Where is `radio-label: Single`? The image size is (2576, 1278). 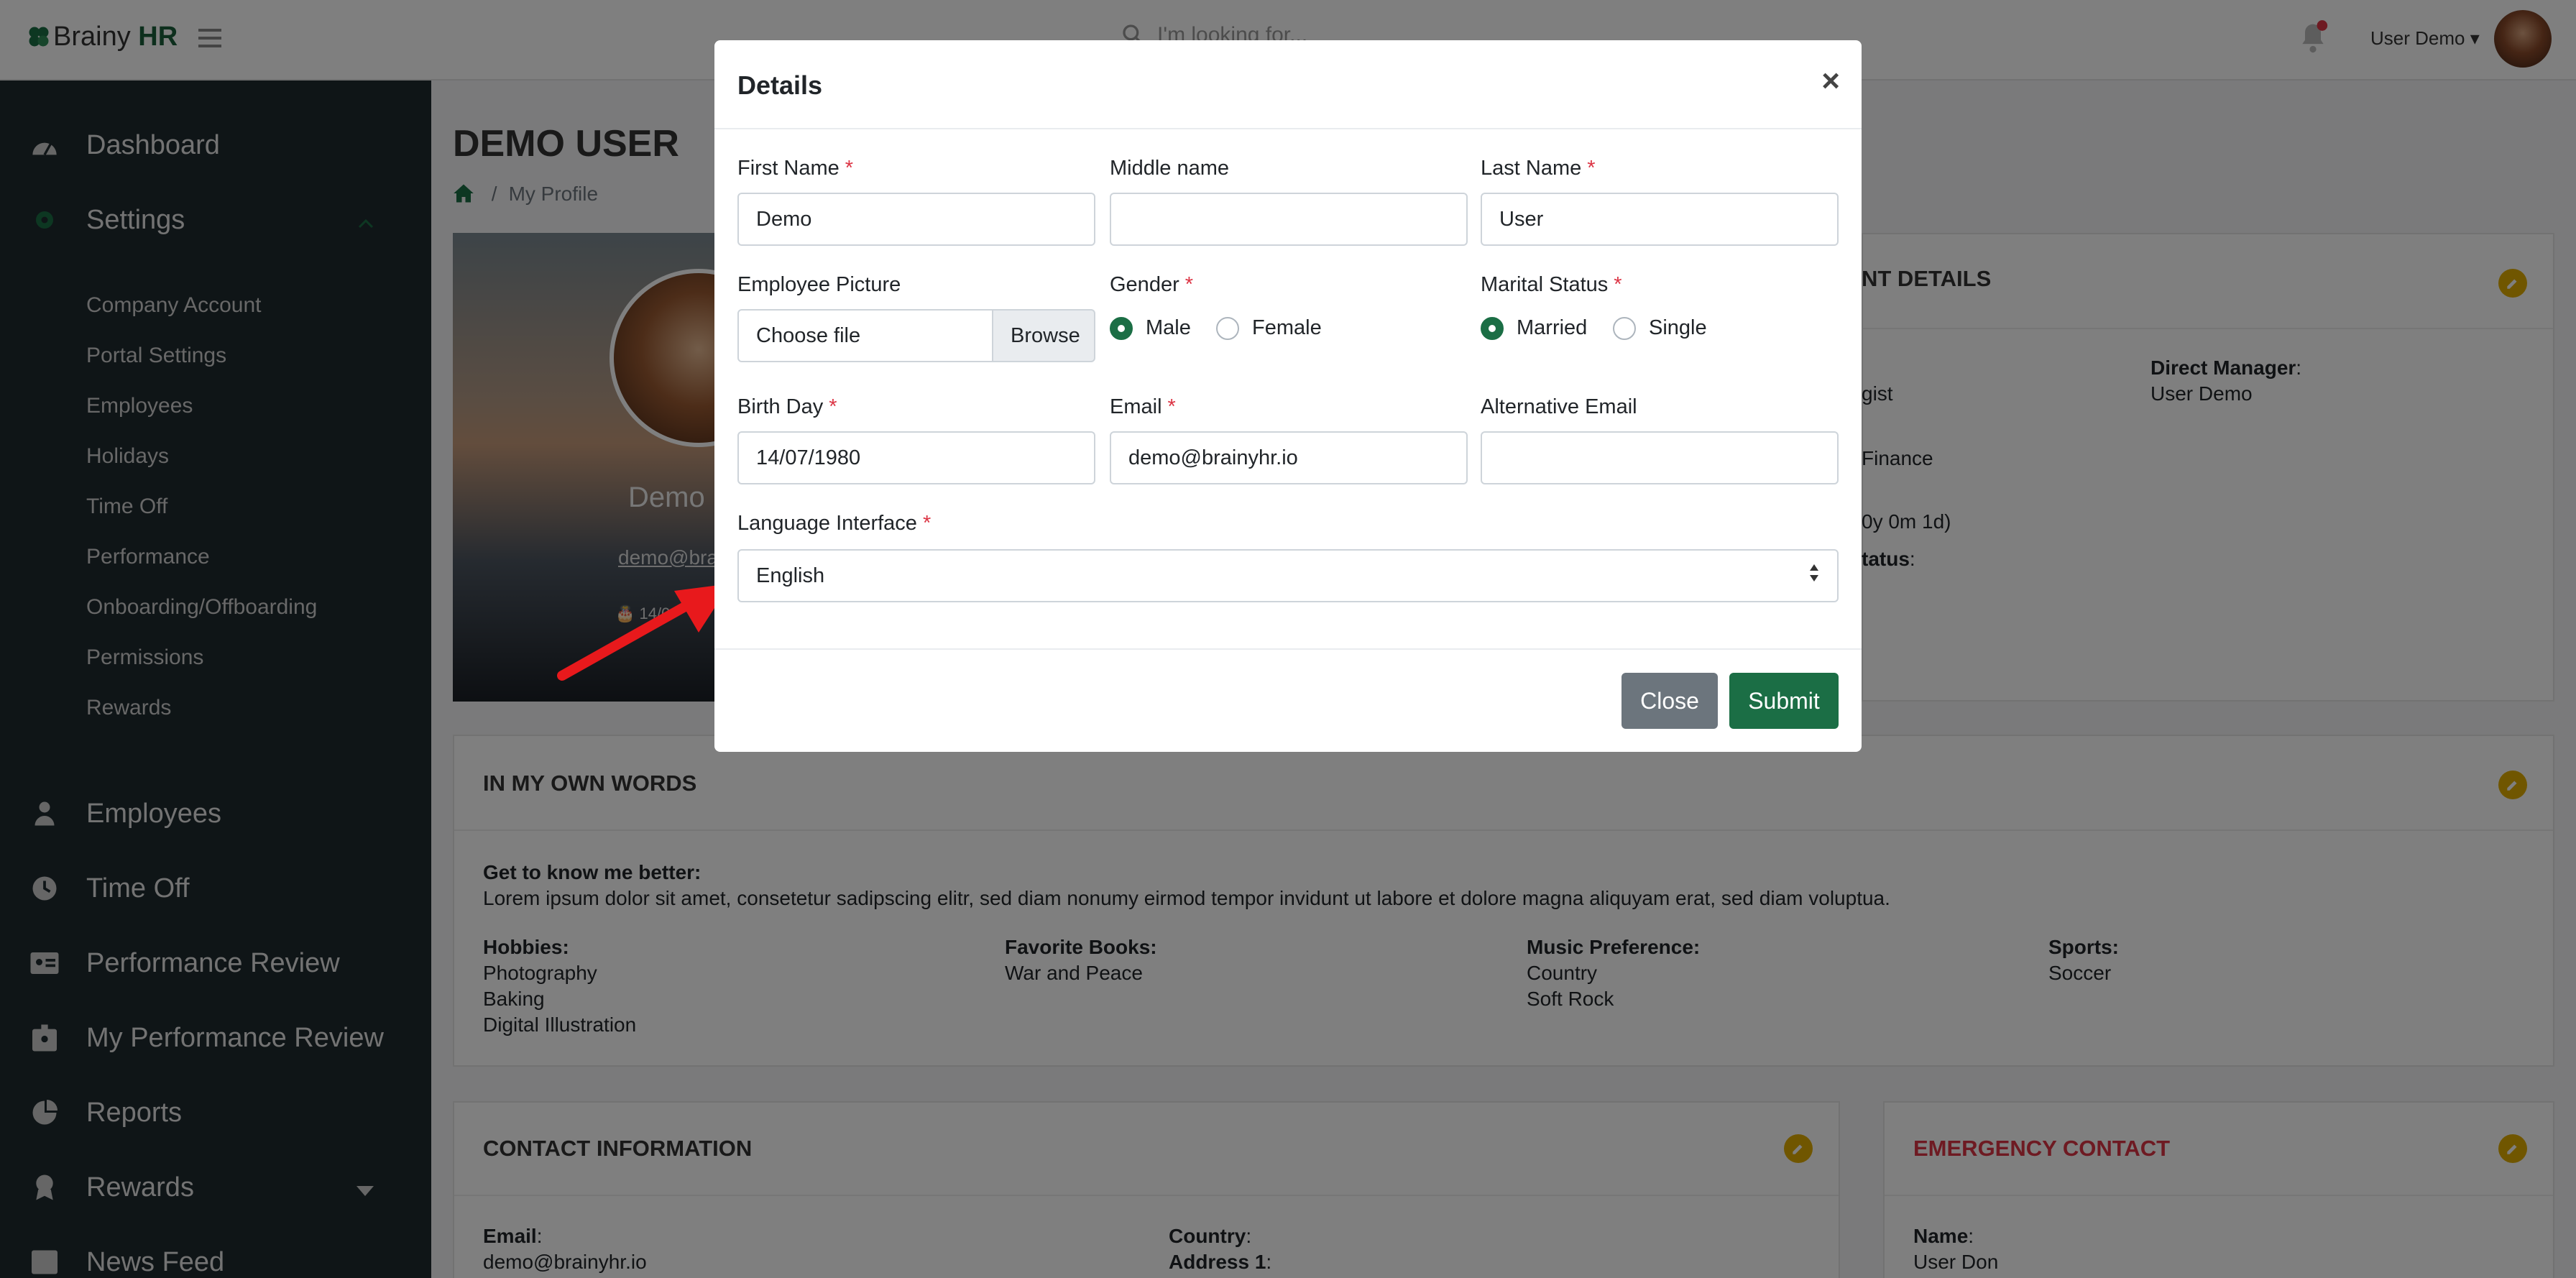 radio-label: Single is located at coordinates (1678, 327).